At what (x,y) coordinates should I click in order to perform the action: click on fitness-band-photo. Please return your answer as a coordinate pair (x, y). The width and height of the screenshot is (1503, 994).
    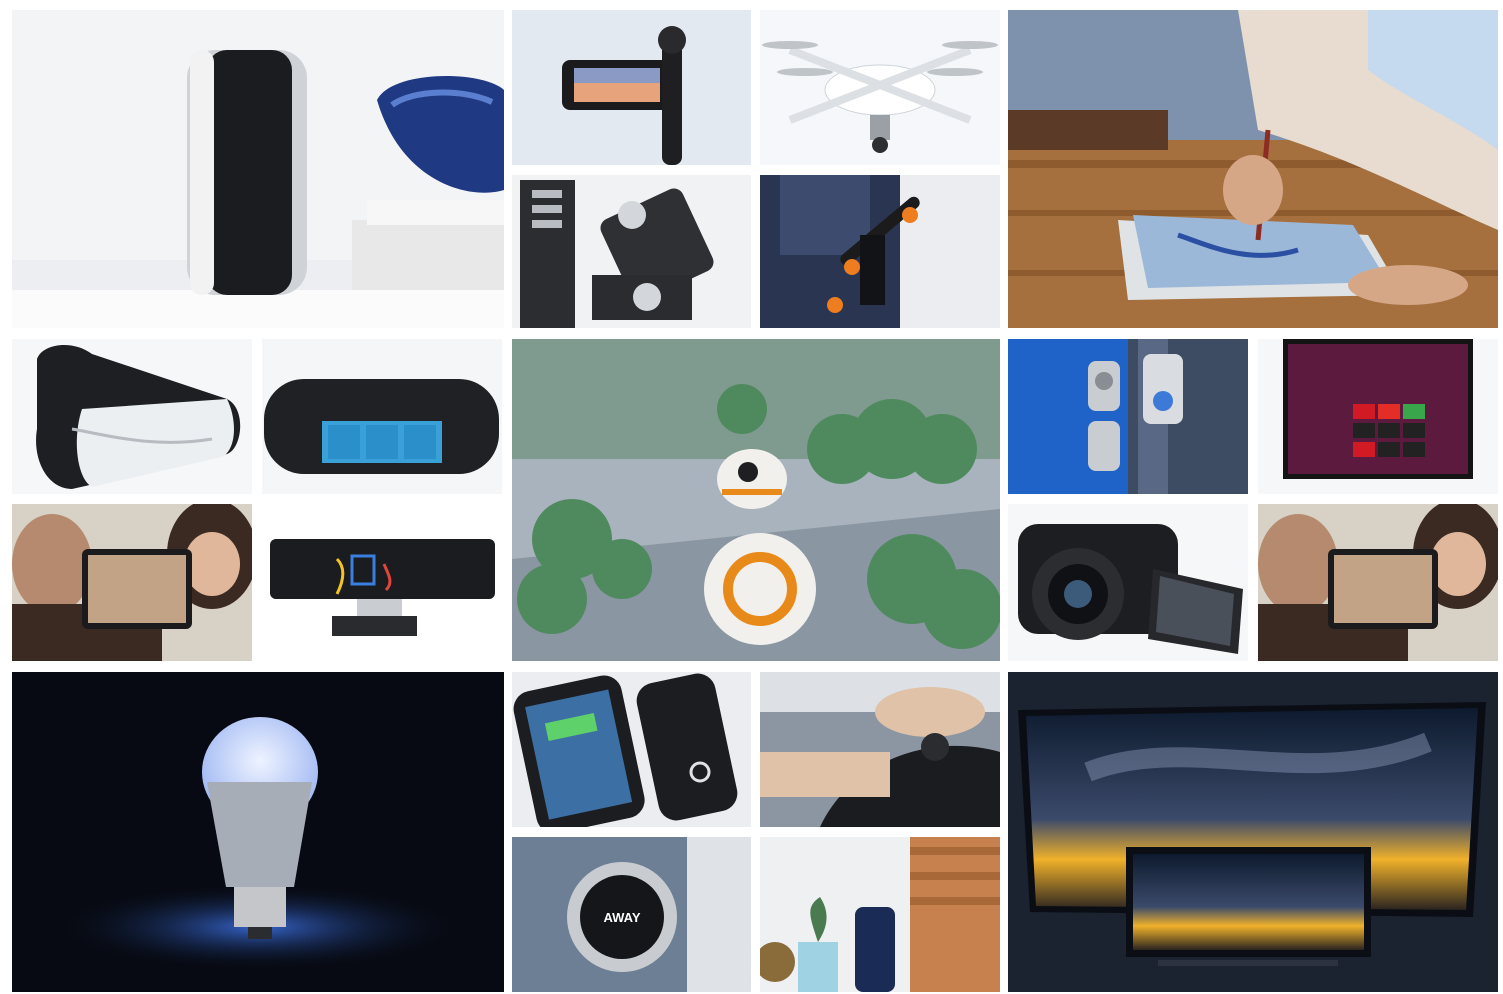
    Looking at the image, I should click on (382, 416).